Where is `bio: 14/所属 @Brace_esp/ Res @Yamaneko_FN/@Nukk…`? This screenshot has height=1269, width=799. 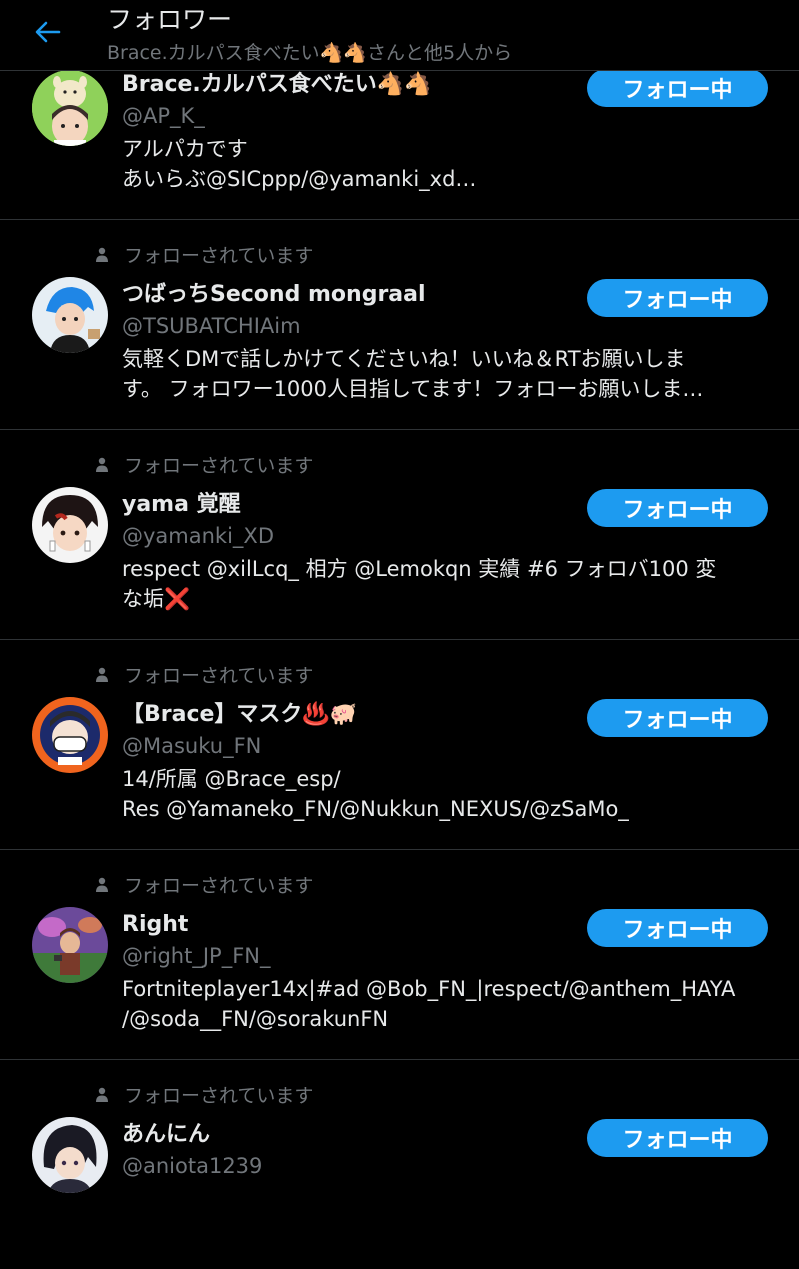 bio: 14/所属 @Brace_esp/ Res @Yamaneko_FN/@Nukk… is located at coordinates (375, 794).